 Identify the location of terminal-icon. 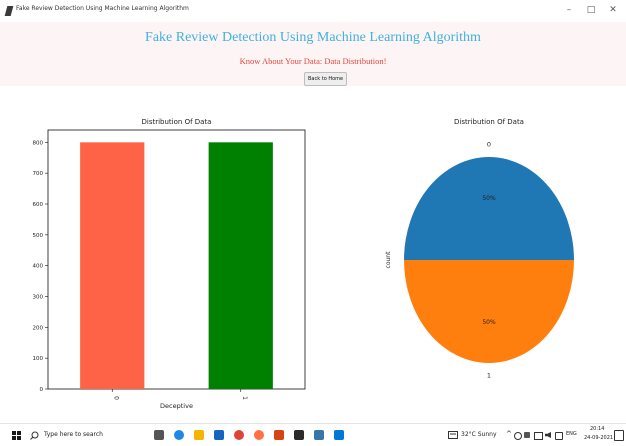
(299, 435).